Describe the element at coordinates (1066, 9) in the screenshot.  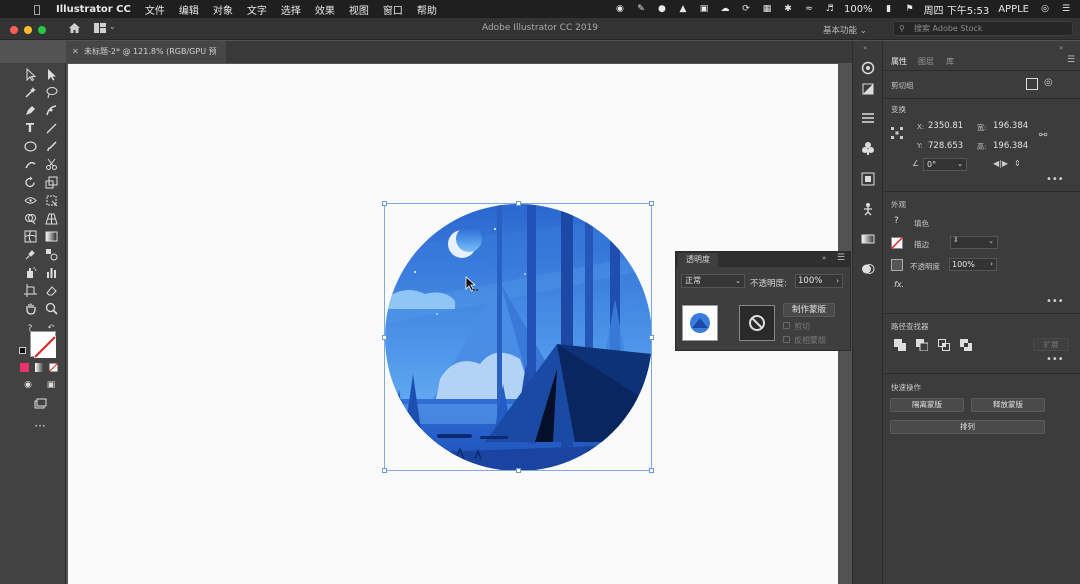
I see `notification-center-icon: ☰` at that location.